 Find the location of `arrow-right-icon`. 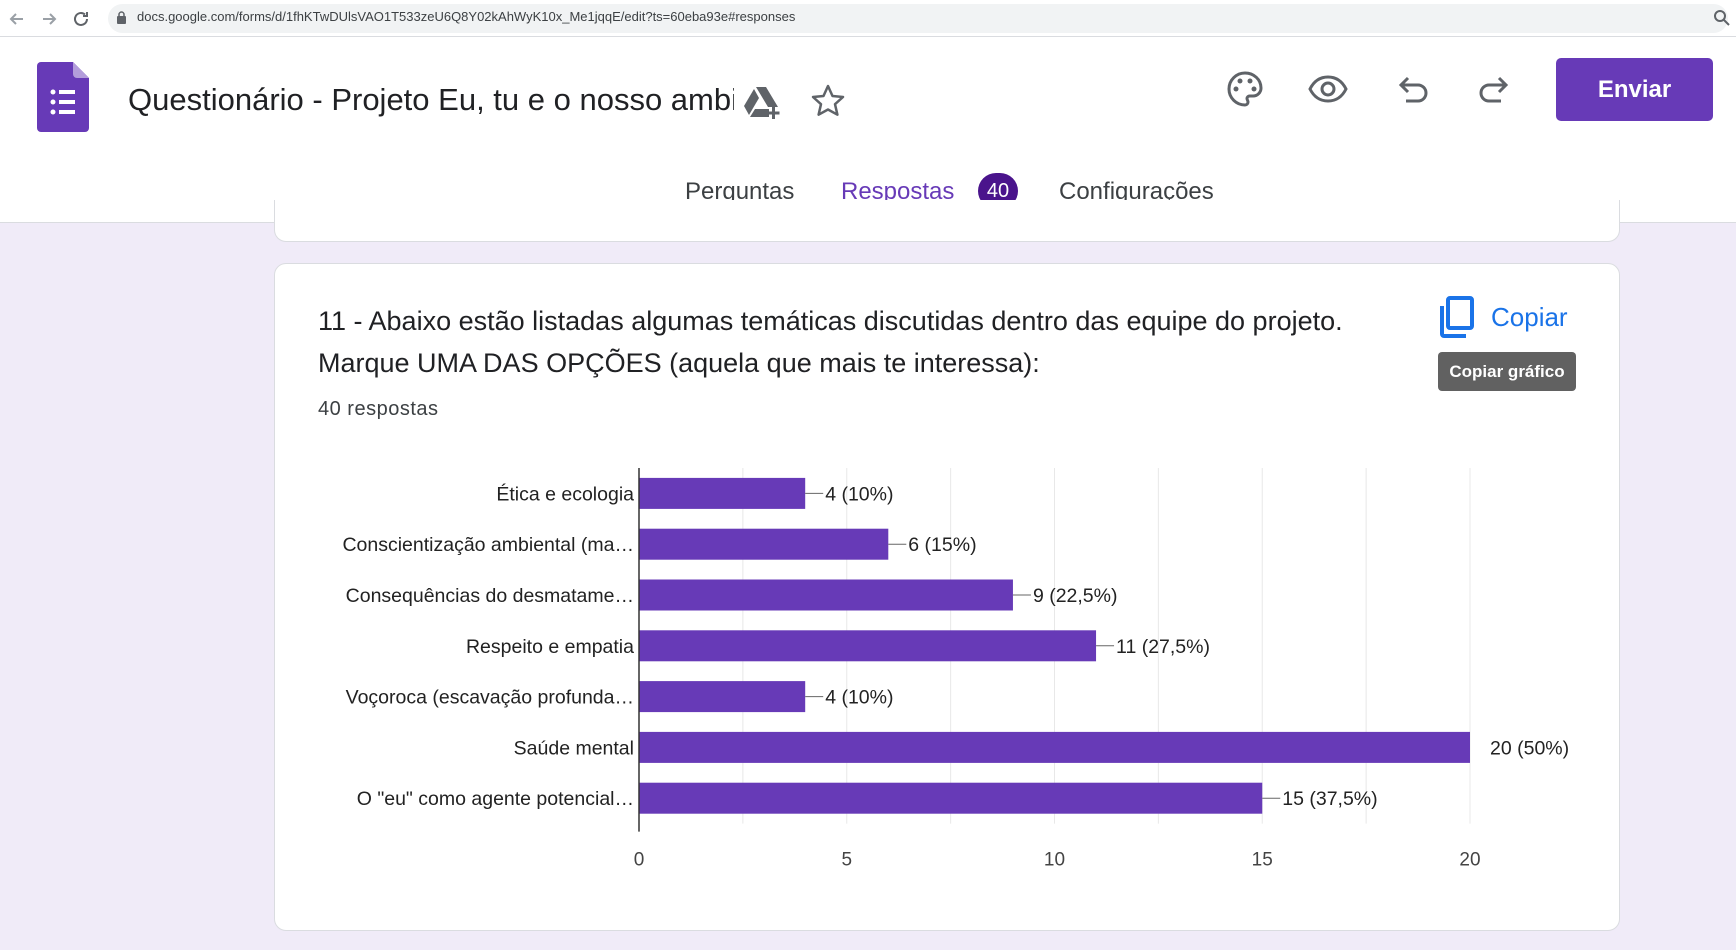

arrow-right-icon is located at coordinates (49, 19).